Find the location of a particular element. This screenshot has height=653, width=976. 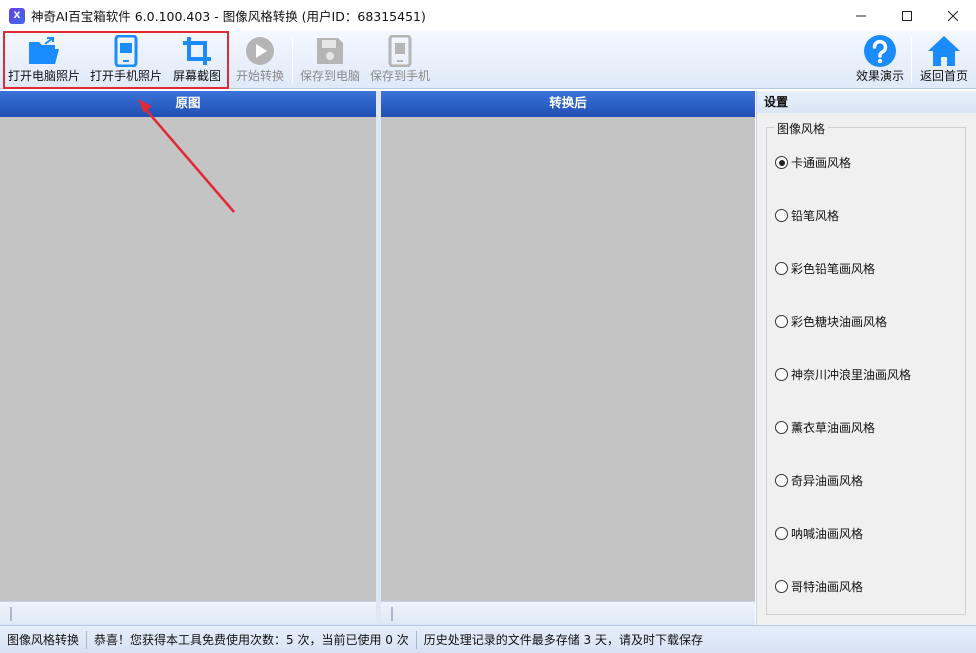

save-to-phone-label: 保存到手机 is located at coordinates (399, 76).